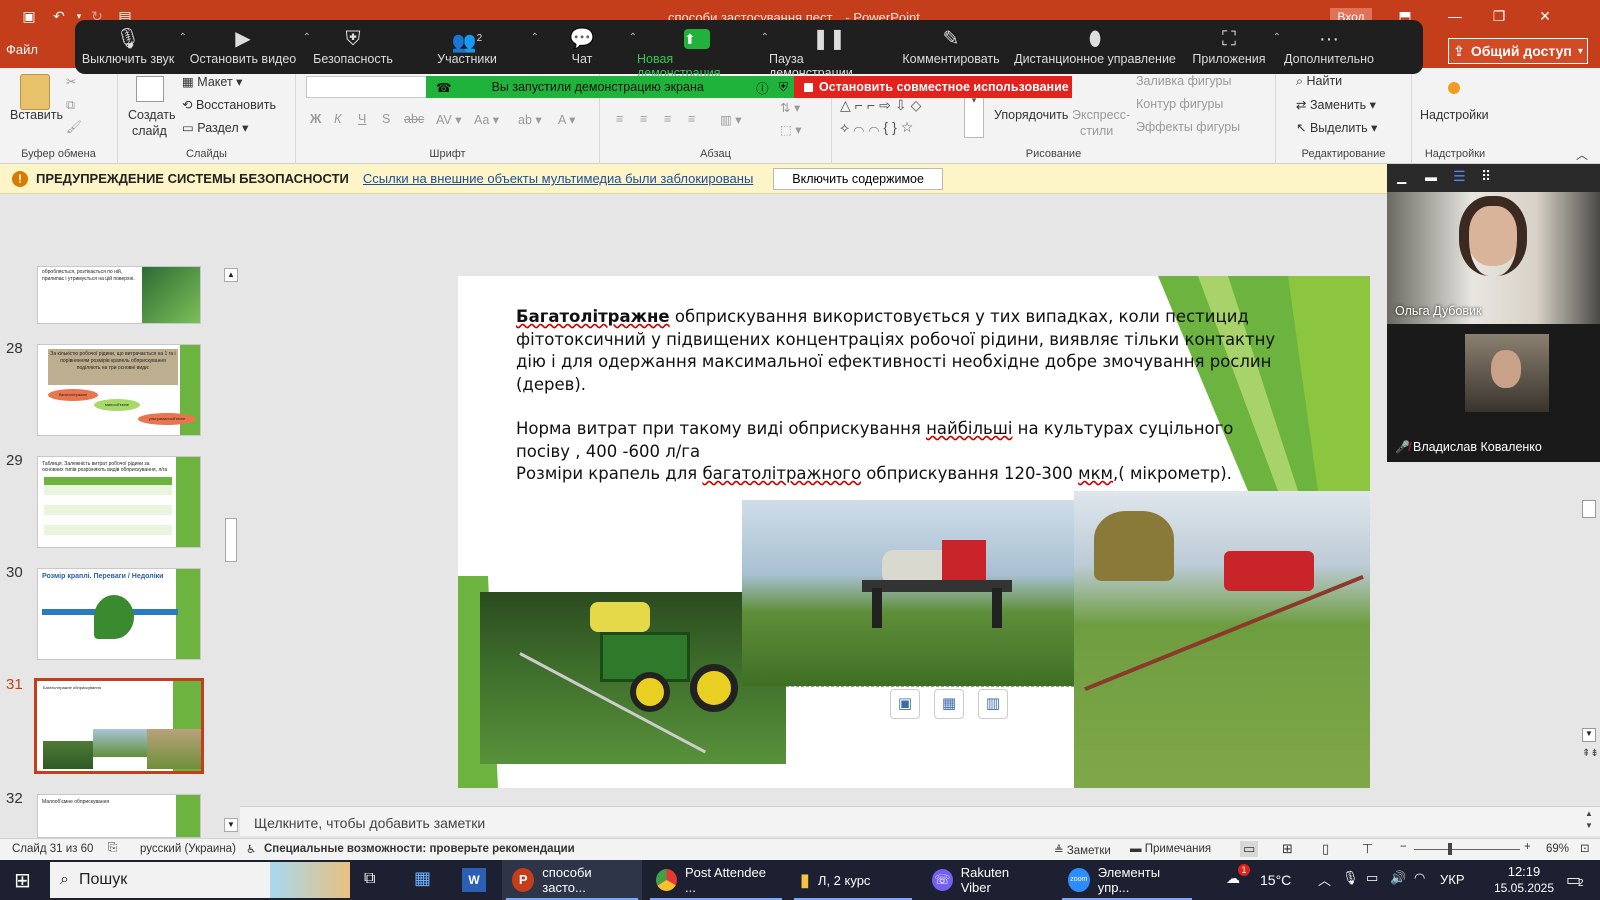 The width and height of the screenshot is (1600, 900). I want to click on copy-icon: ⧉, so click(70, 105).